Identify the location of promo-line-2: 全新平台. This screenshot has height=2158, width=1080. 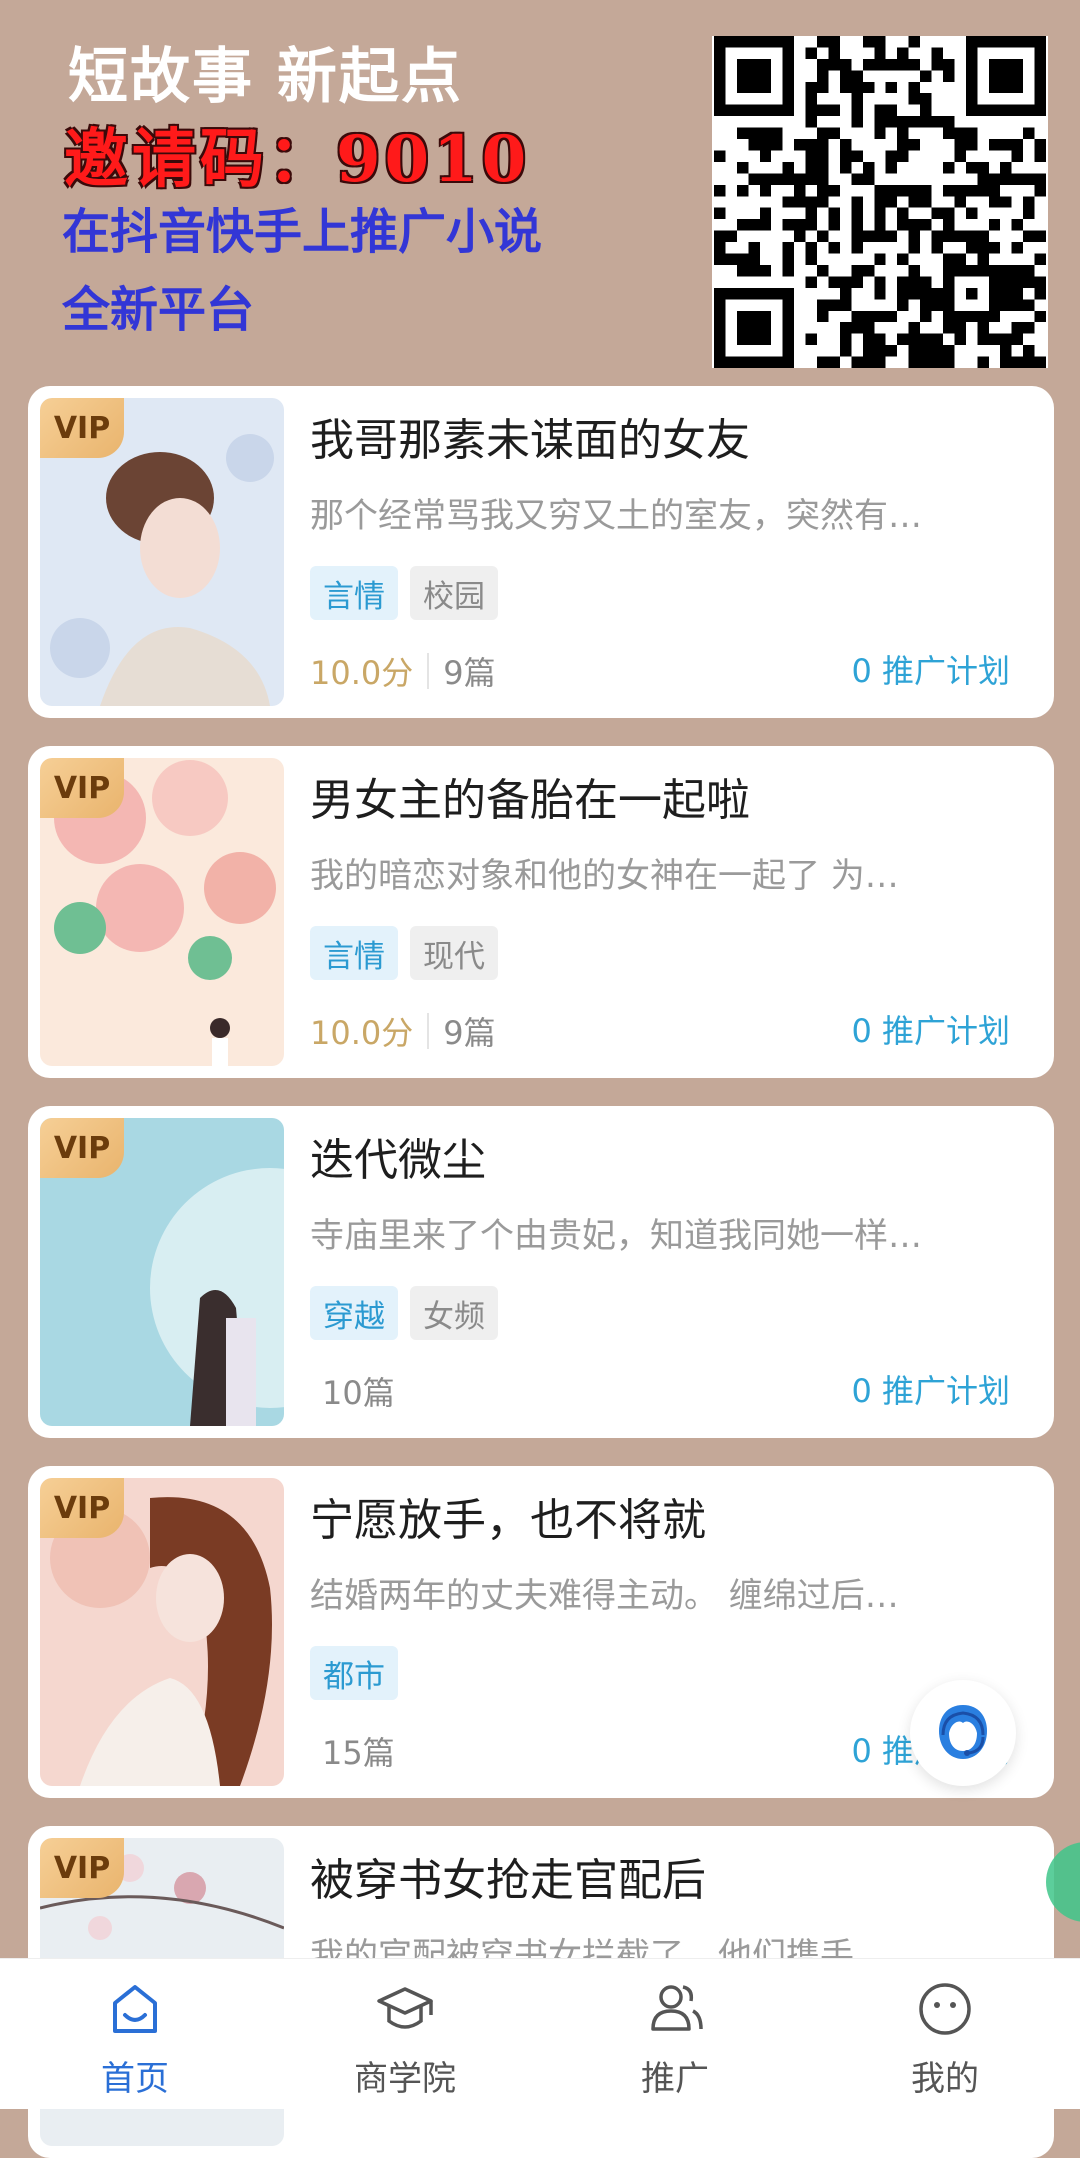
(158, 310).